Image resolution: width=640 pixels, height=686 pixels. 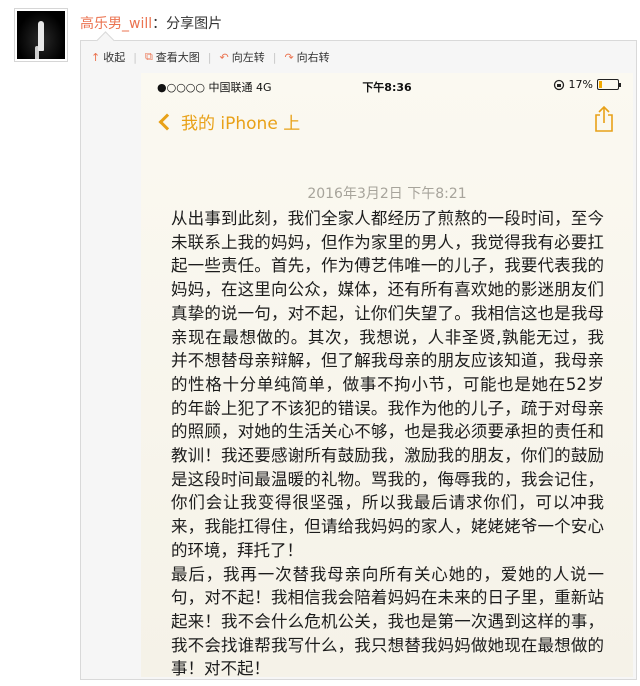 I want to click on view-large-label: 查看大图, so click(x=177, y=57).